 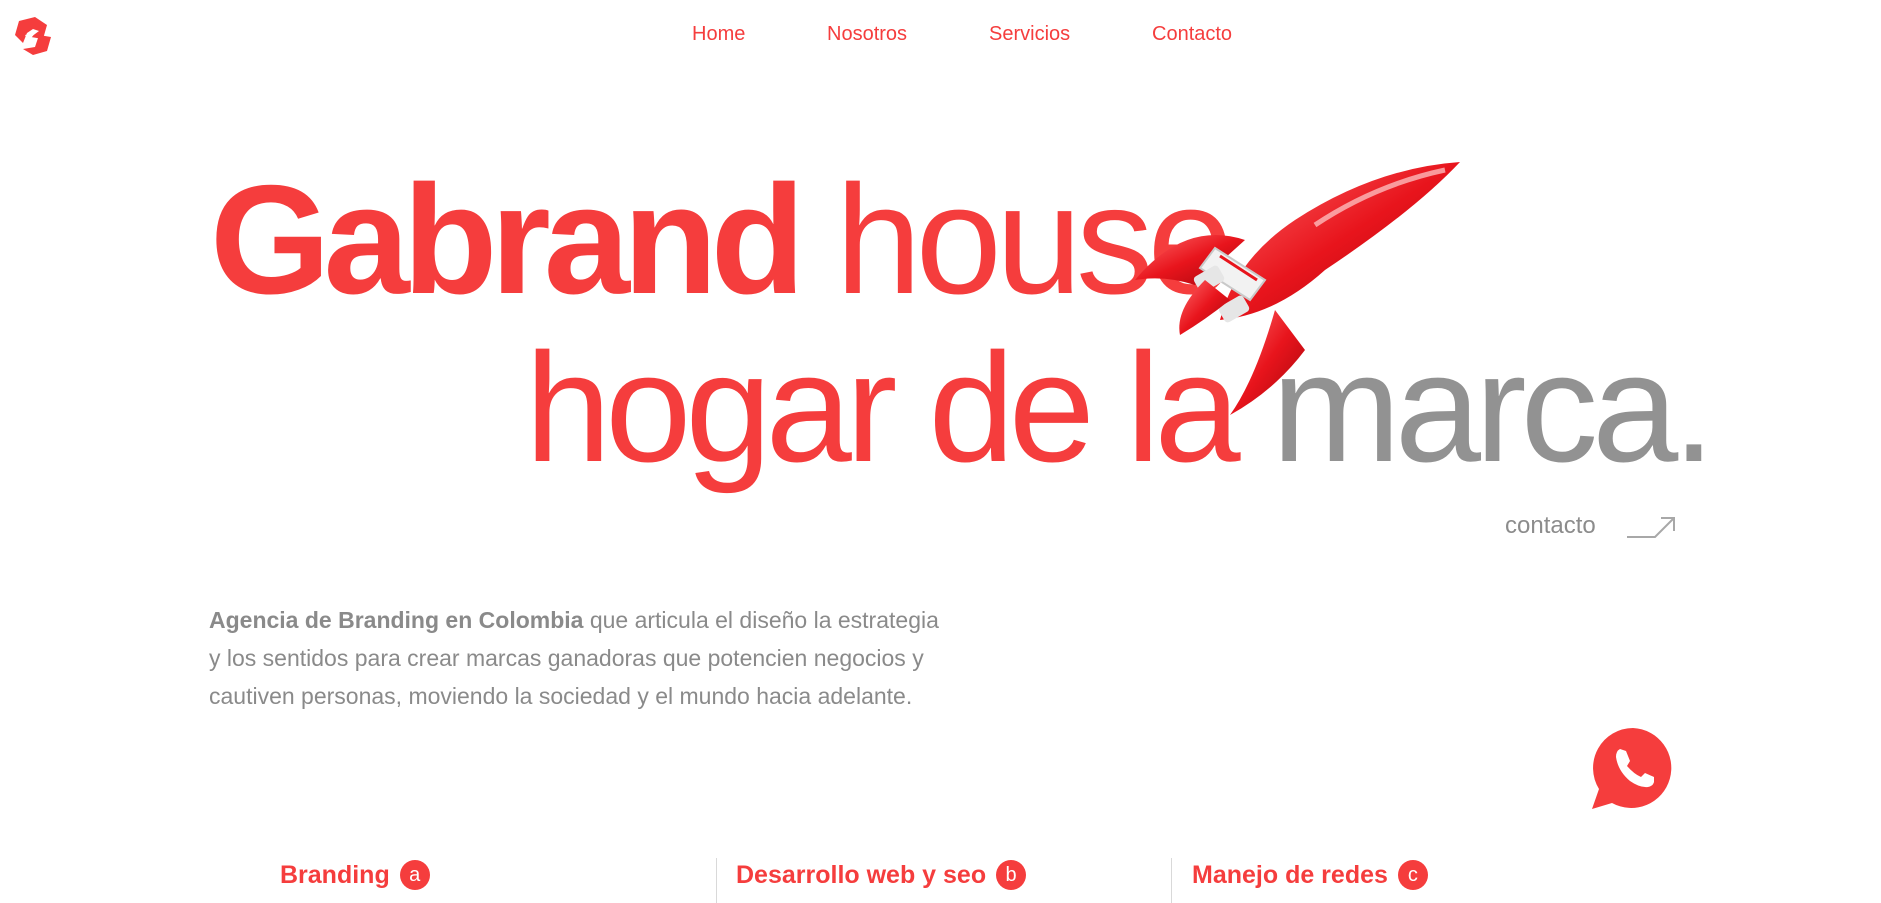 What do you see at coordinates (861, 875) in the screenshot?
I see `service-label: Desarrollo web y seo` at bounding box center [861, 875].